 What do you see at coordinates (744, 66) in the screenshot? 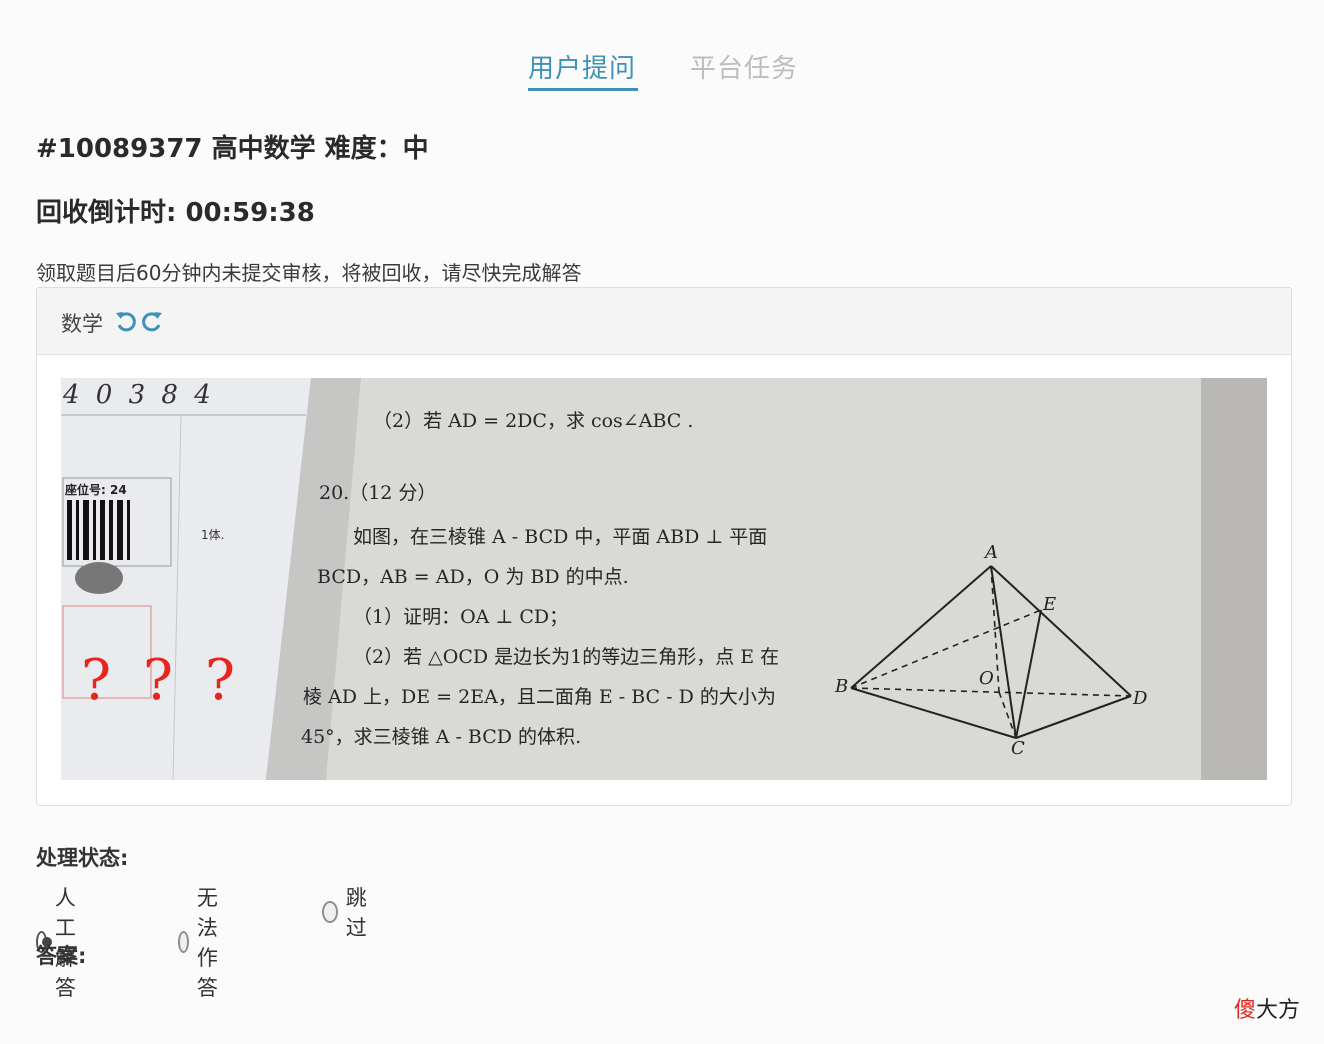
I see `tab-platform-tasks: 平台任务` at bounding box center [744, 66].